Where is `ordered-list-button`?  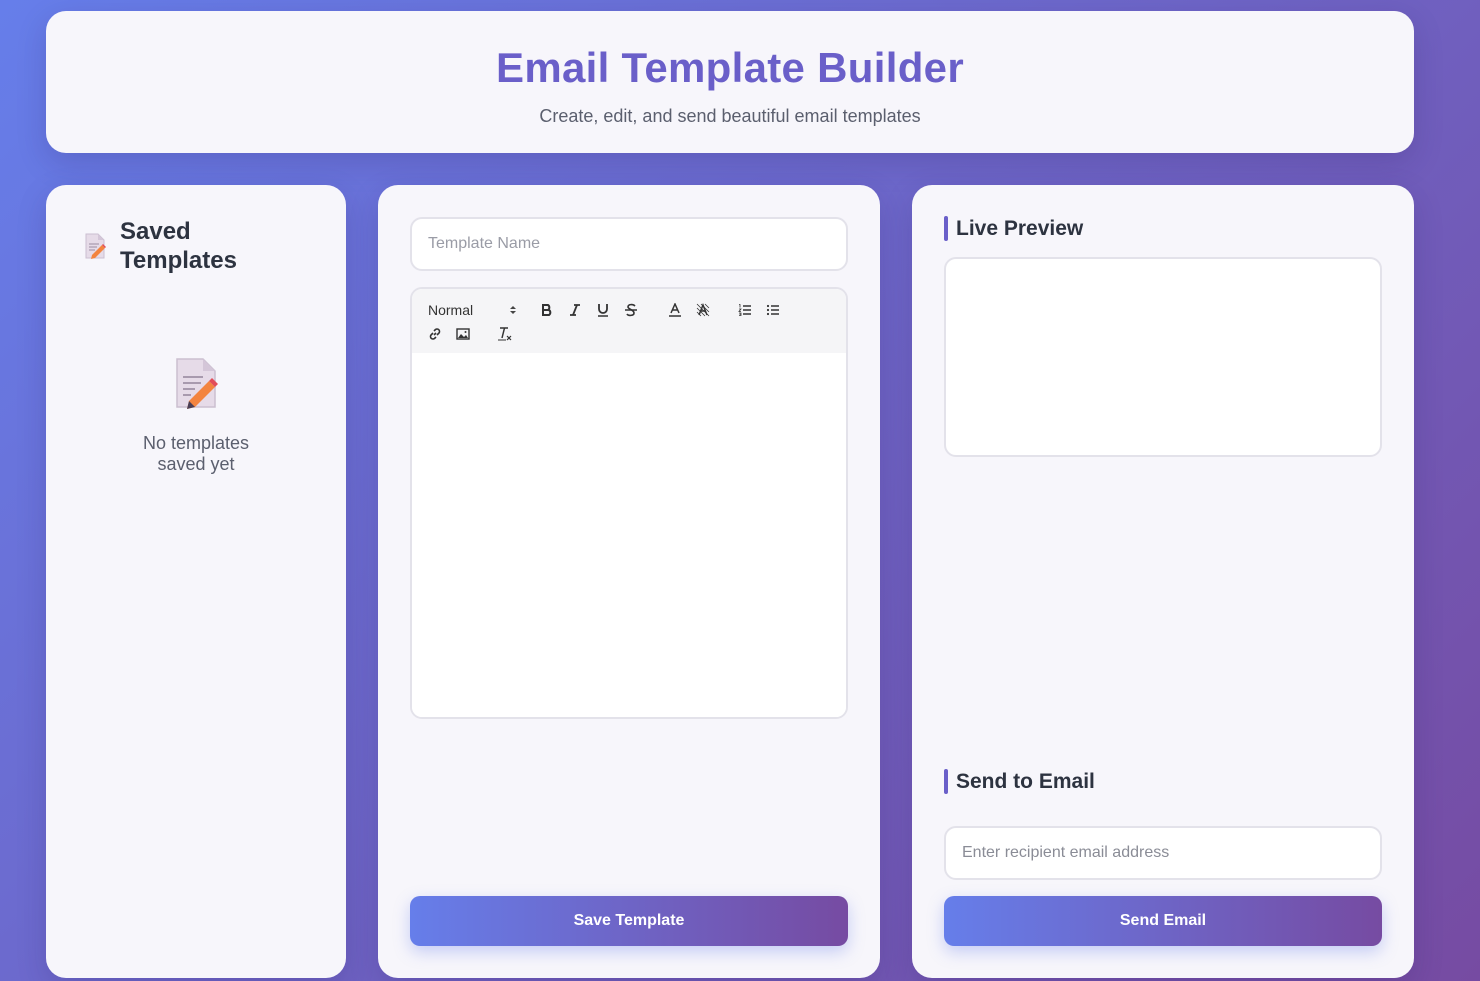
ordered-list-button is located at coordinates (745, 310).